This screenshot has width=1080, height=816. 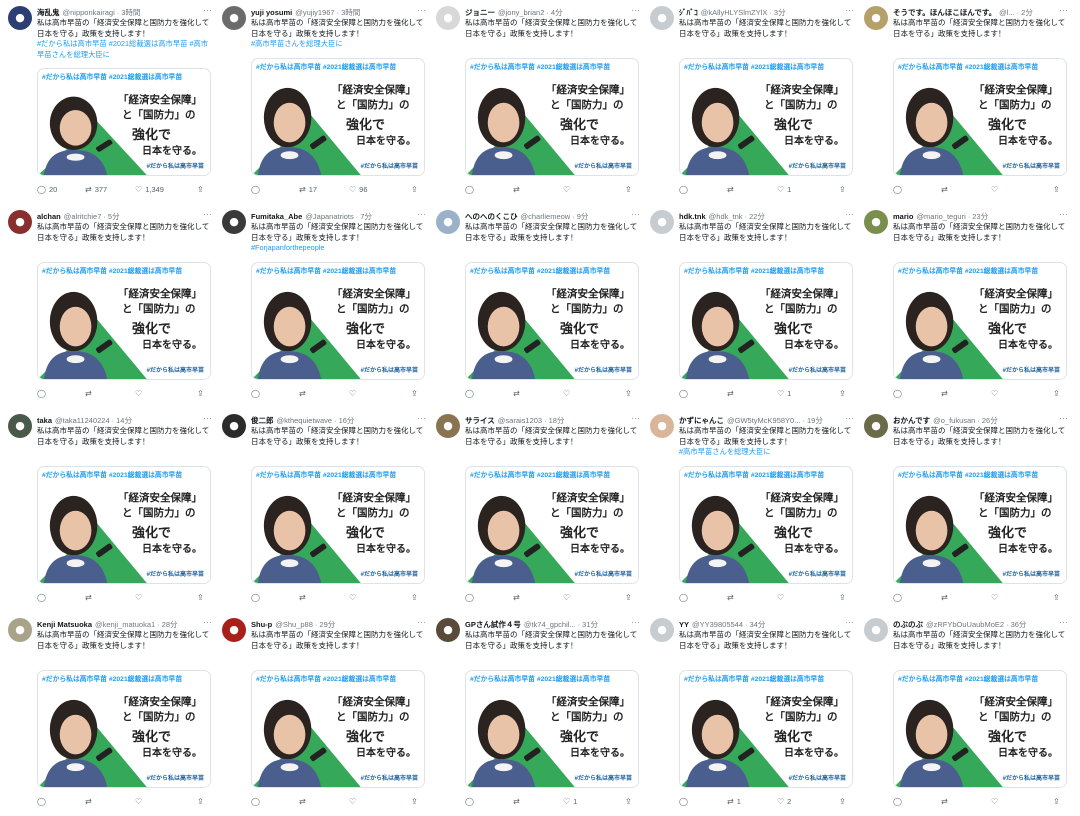 I want to click on user-handle: @yujiy1967, so click(x=314, y=12).